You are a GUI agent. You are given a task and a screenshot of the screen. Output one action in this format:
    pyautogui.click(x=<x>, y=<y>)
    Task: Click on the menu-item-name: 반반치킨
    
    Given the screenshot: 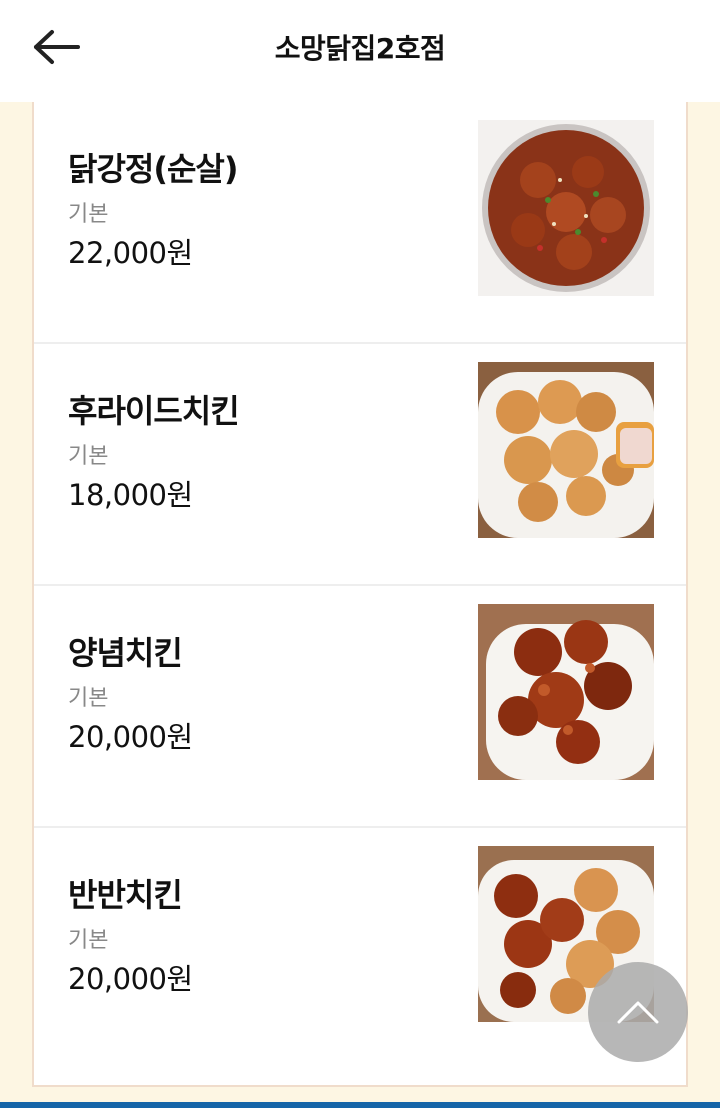 What is the action you would take?
    pyautogui.click(x=125, y=895)
    